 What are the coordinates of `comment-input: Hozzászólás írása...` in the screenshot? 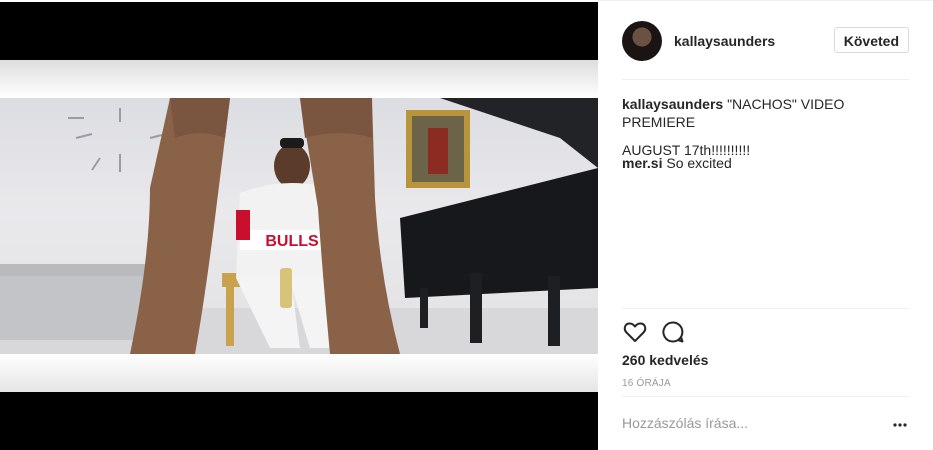 It's located at (685, 423).